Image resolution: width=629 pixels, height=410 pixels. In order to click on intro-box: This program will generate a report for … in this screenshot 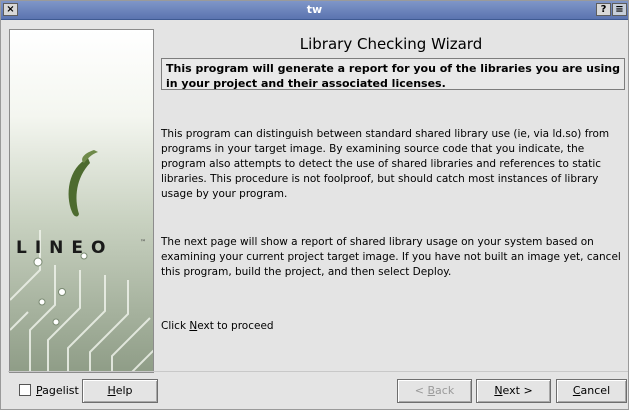, I will do `click(393, 74)`.